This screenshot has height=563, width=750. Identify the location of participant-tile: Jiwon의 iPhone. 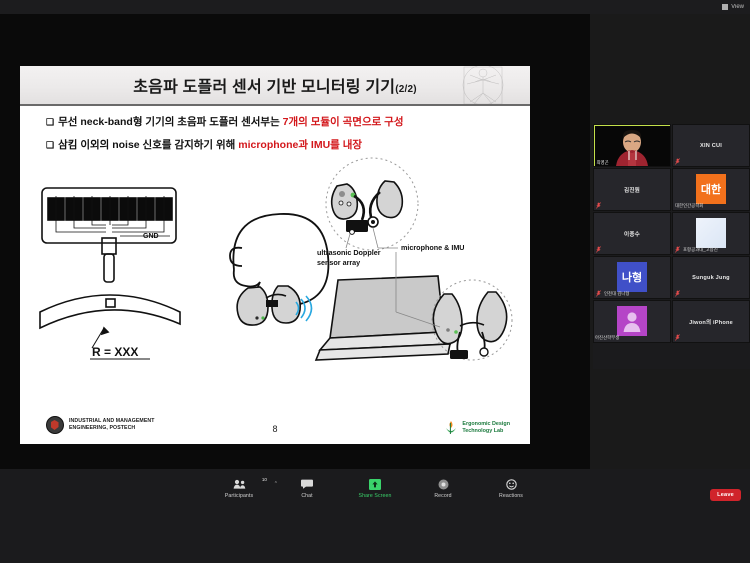
(711, 321).